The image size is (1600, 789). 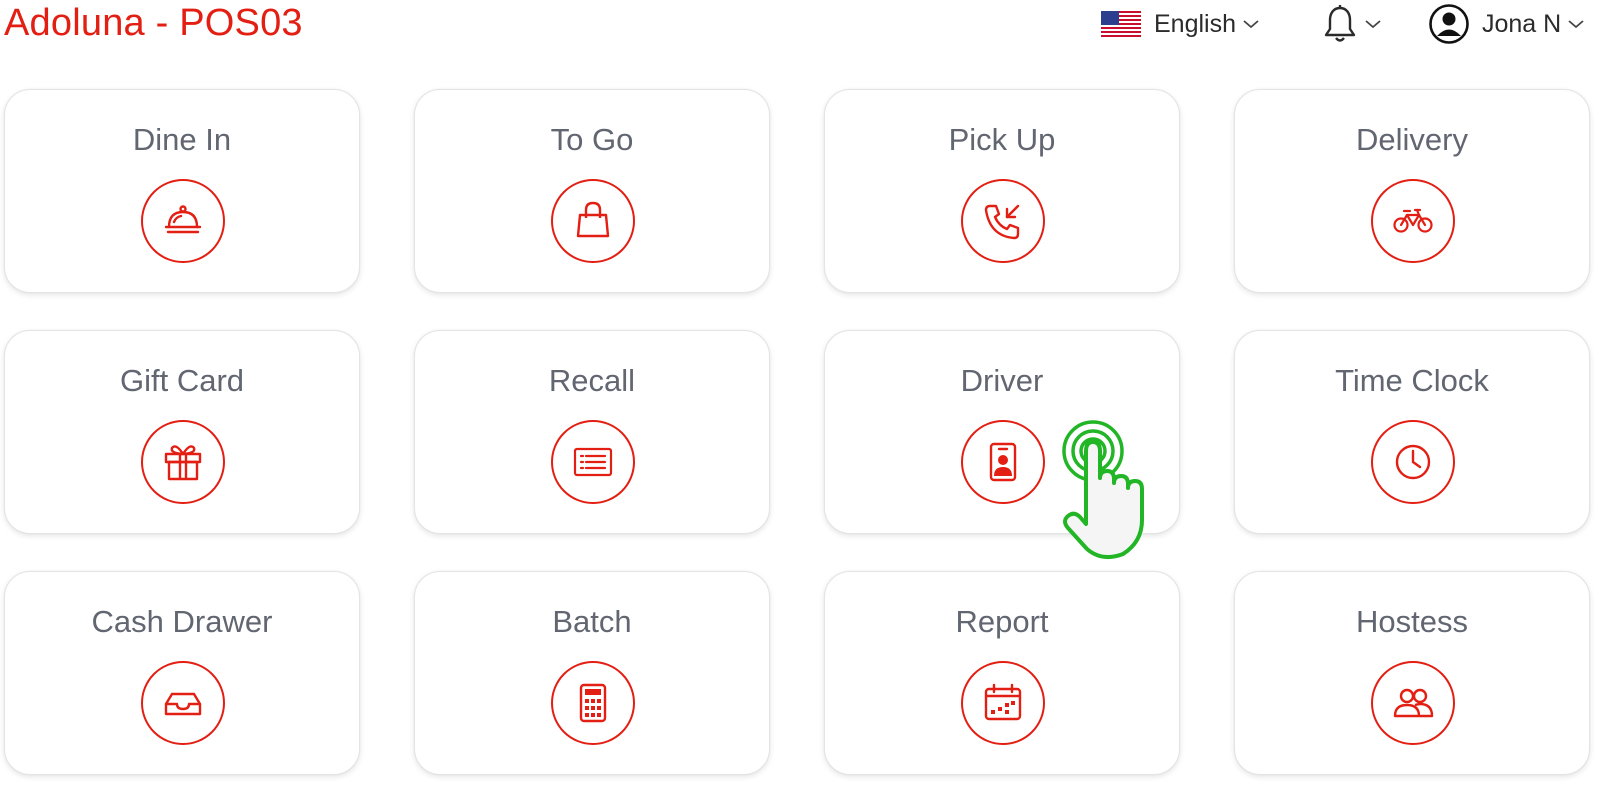 I want to click on user-circle-icon, so click(x=1449, y=24).